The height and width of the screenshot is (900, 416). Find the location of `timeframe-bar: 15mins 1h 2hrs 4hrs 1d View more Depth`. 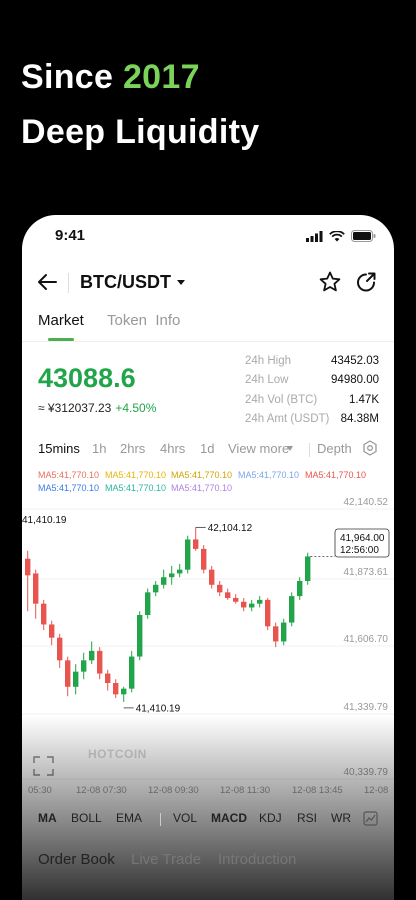

timeframe-bar: 15mins 1h 2hrs 4hrs 1d View more Depth is located at coordinates (208, 451).